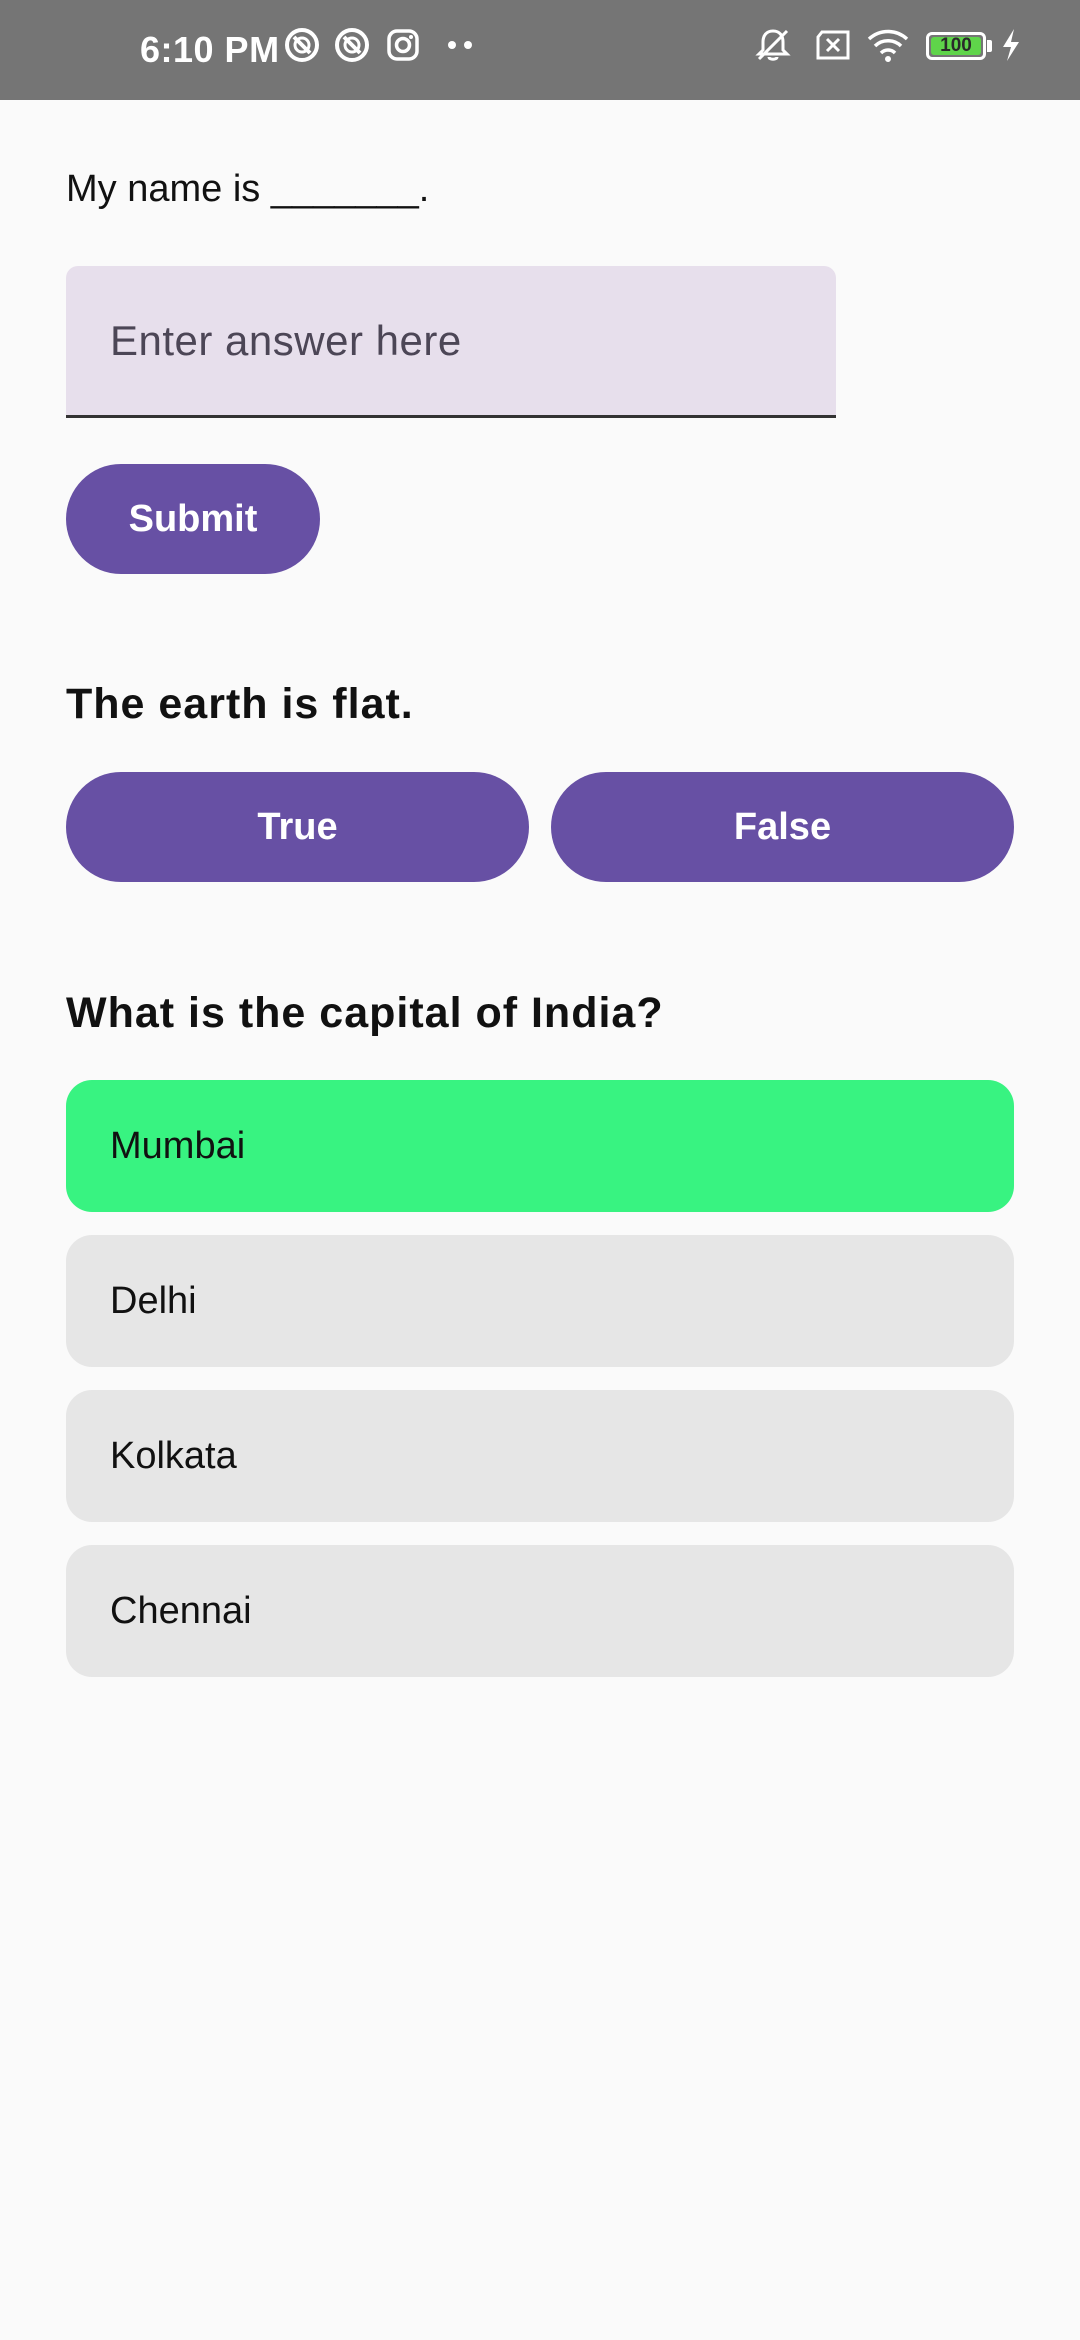 This screenshot has width=1080, height=2340. What do you see at coordinates (888, 45) in the screenshot?
I see `wifi-icon` at bounding box center [888, 45].